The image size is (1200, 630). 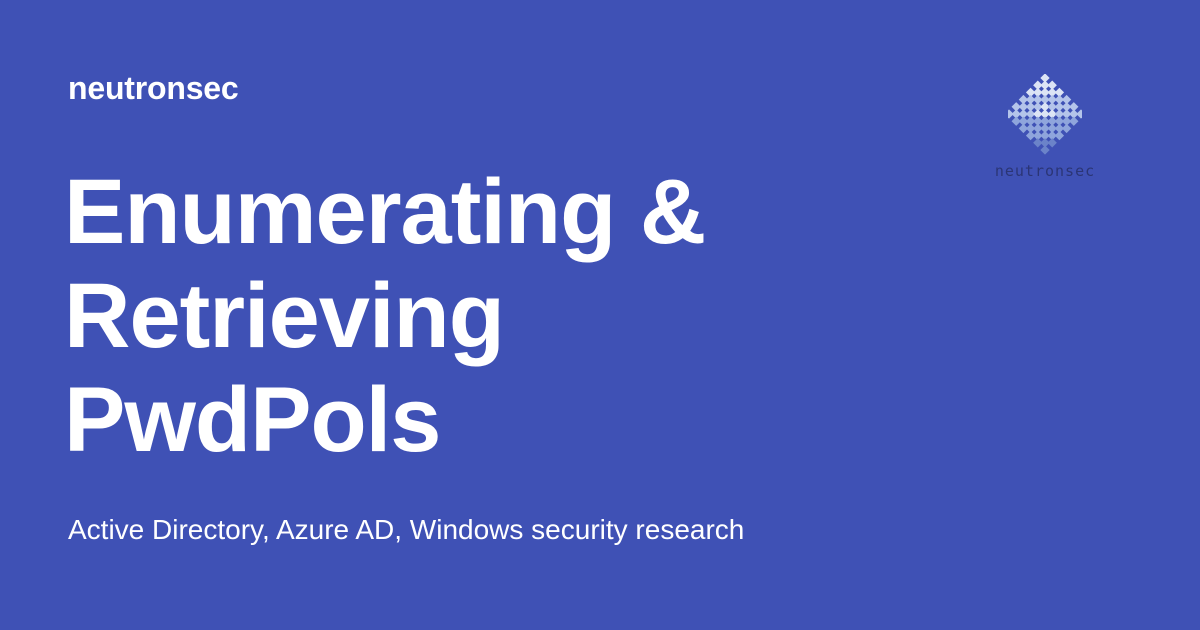 What do you see at coordinates (284, 316) in the screenshot?
I see `page-title-line: Retrieving` at bounding box center [284, 316].